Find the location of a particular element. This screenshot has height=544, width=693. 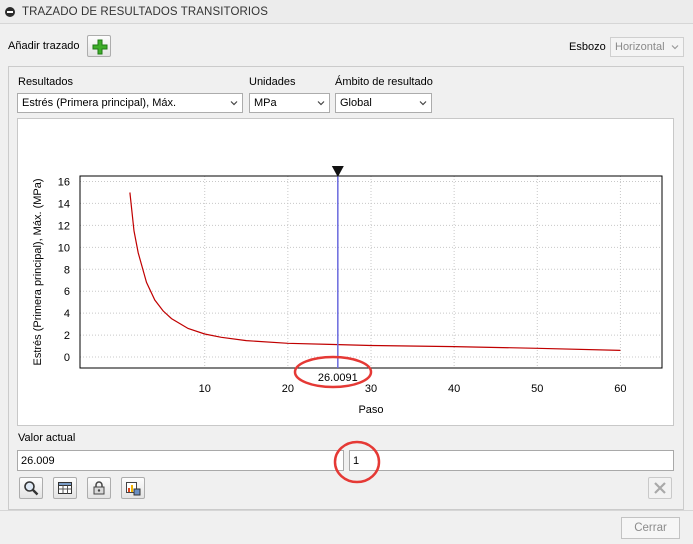

y-tick-label: 12 is located at coordinates (64, 226).